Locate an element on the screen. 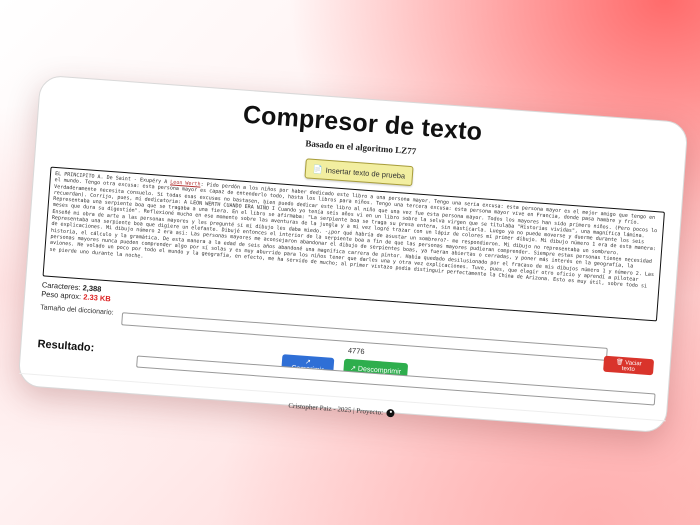  dictionary-value: 4776 is located at coordinates (356, 351).